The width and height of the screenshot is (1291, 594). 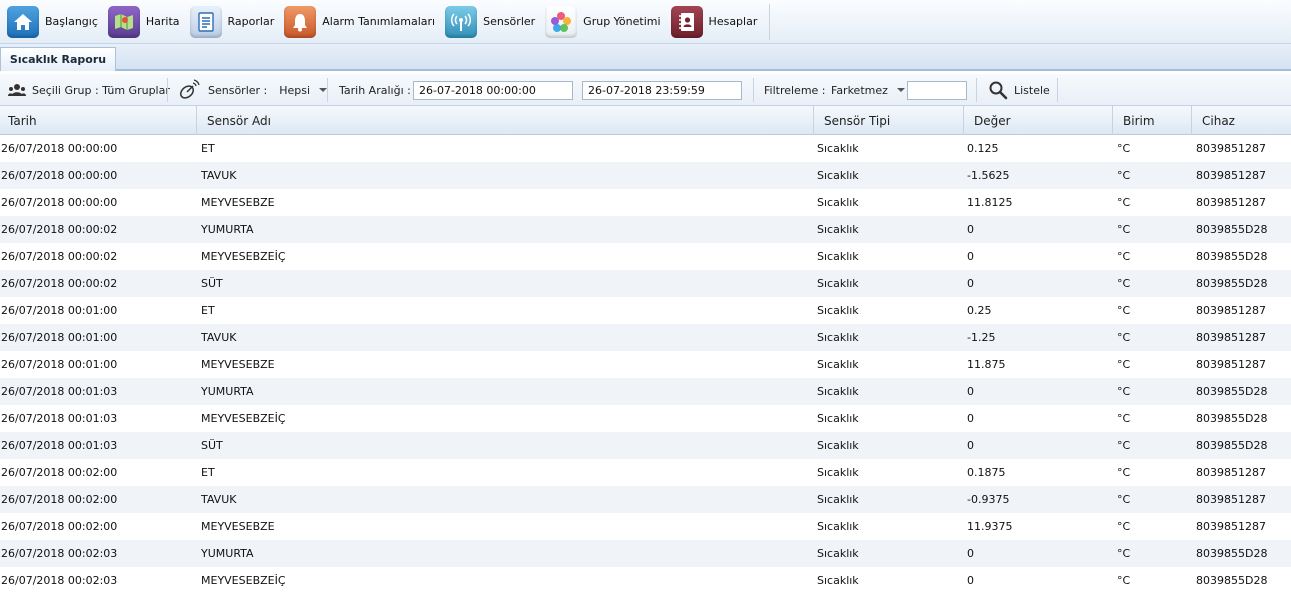 What do you see at coordinates (212, 445) in the screenshot?
I see `cell-sensor-name: SÜT` at bounding box center [212, 445].